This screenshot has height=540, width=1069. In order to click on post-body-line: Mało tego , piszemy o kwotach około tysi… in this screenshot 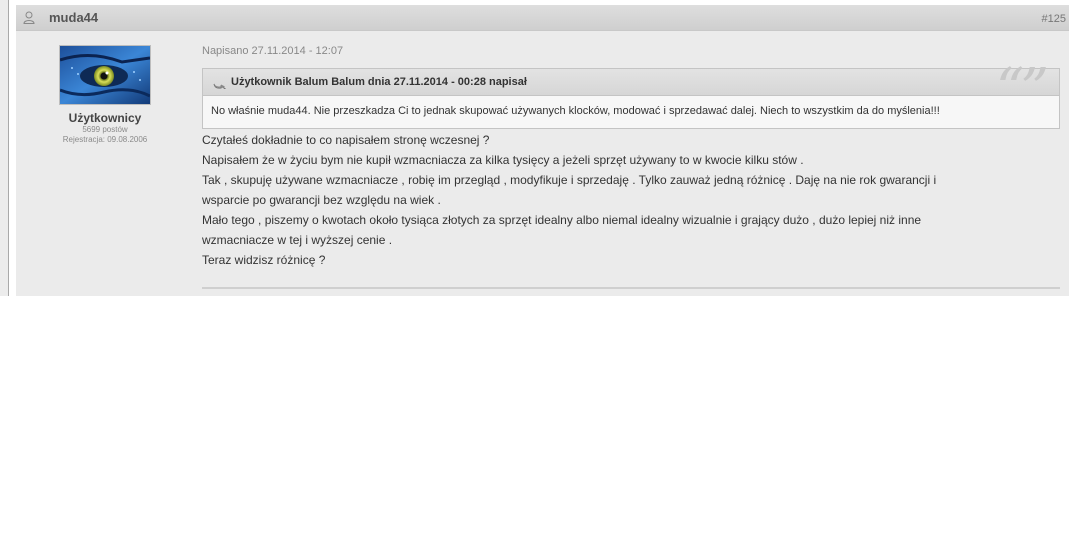, I will do `click(562, 220)`.